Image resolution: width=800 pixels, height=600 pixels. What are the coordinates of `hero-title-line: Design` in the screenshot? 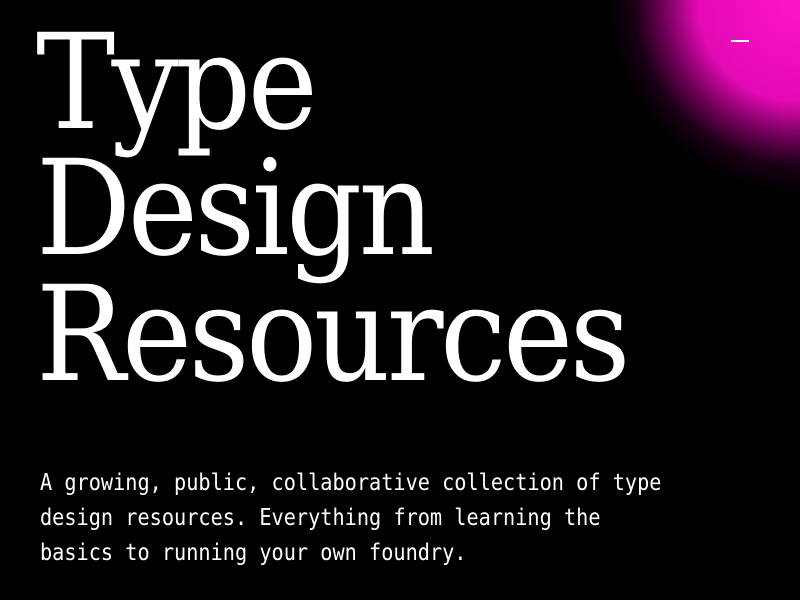 It's located at (235, 209).